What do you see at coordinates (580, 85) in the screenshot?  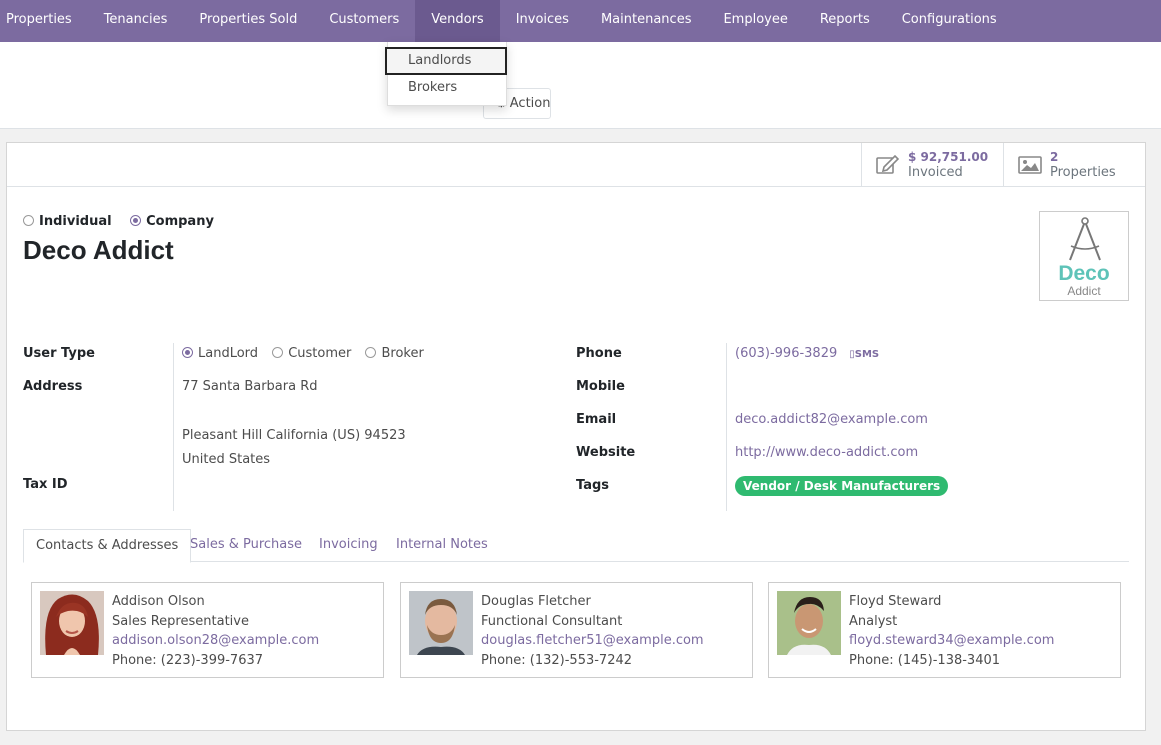 I see `control-panel: ⚙Action` at bounding box center [580, 85].